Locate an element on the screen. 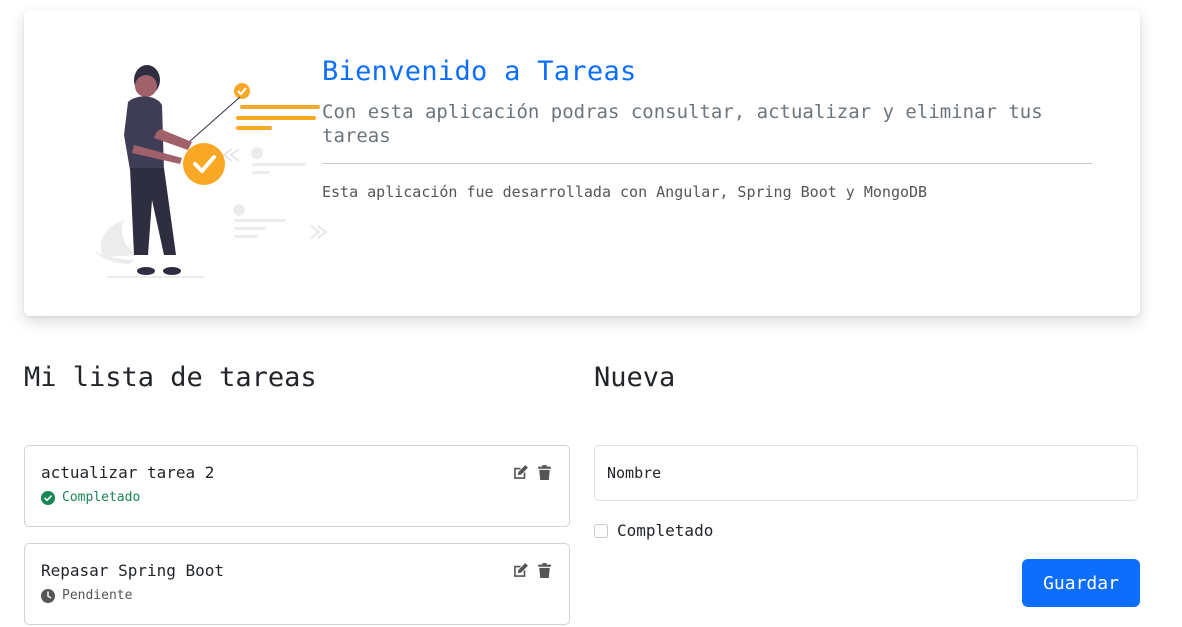 The width and height of the screenshot is (1182, 627). person-checklist-illustration is located at coordinates (211, 171).